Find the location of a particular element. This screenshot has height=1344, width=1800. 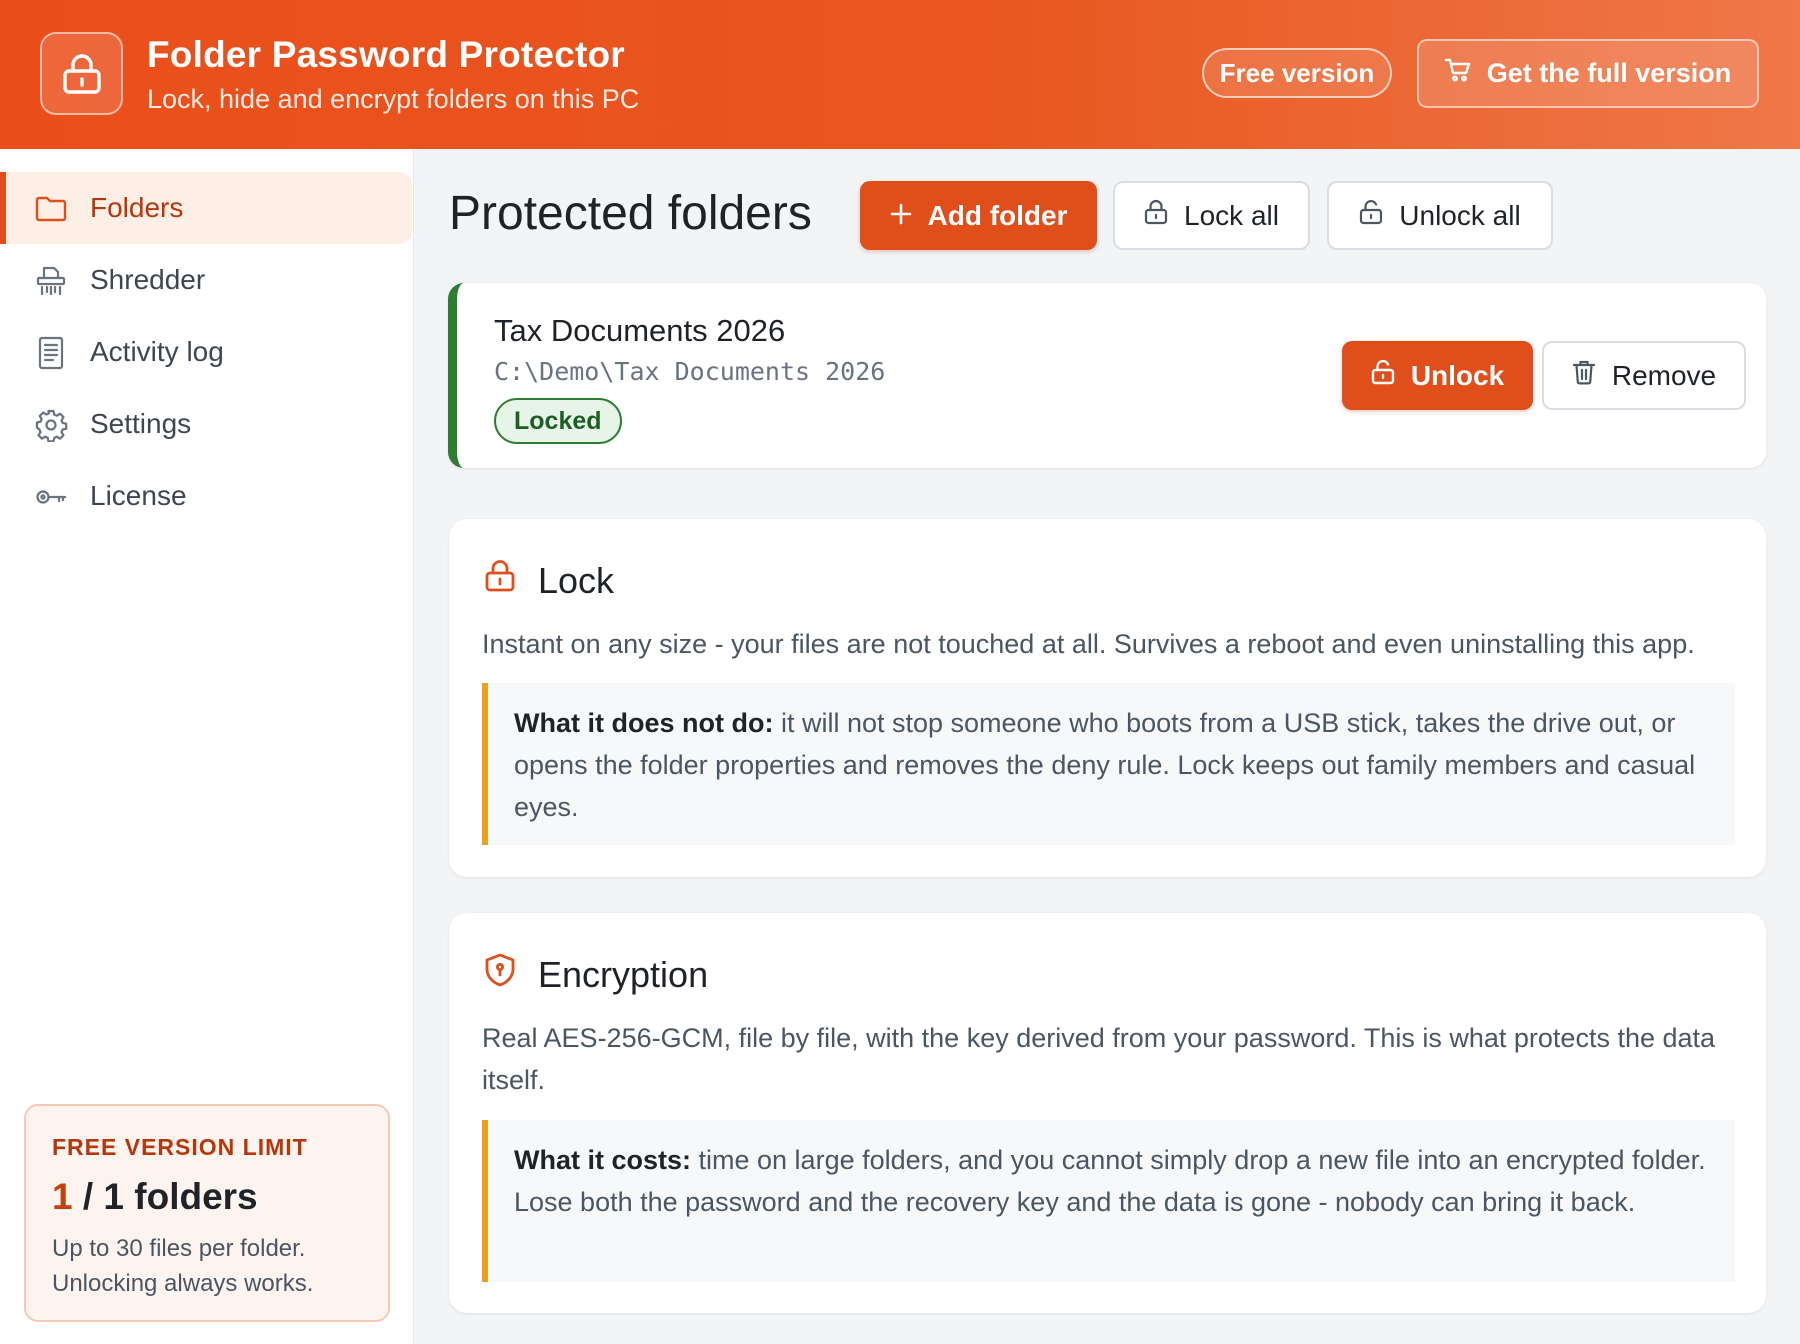

shredder-icon is located at coordinates (51, 281).